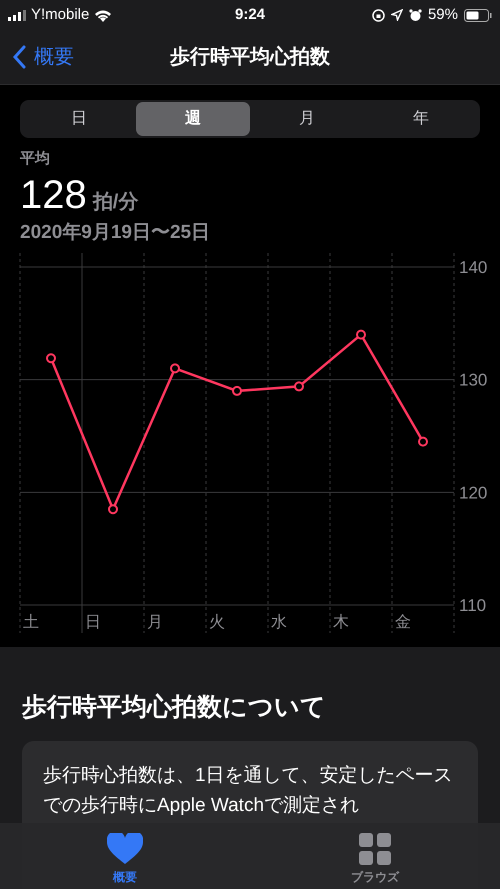 This screenshot has width=500, height=889. What do you see at coordinates (473, 492) in the screenshot?
I see `axis-label: 120` at bounding box center [473, 492].